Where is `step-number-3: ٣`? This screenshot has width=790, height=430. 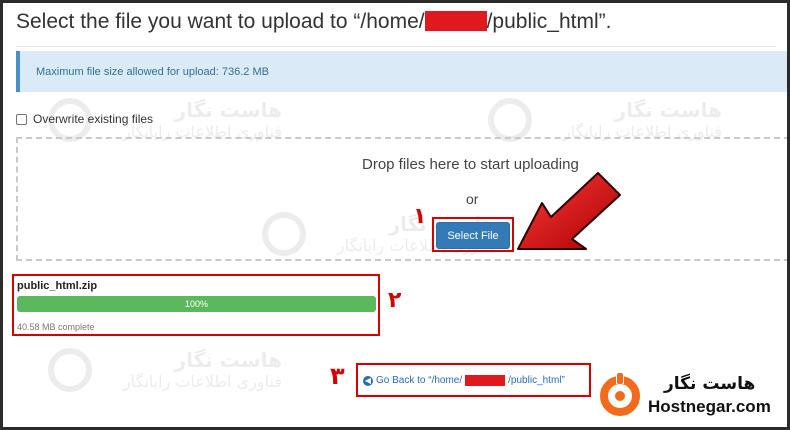 step-number-3: ٣ is located at coordinates (337, 376).